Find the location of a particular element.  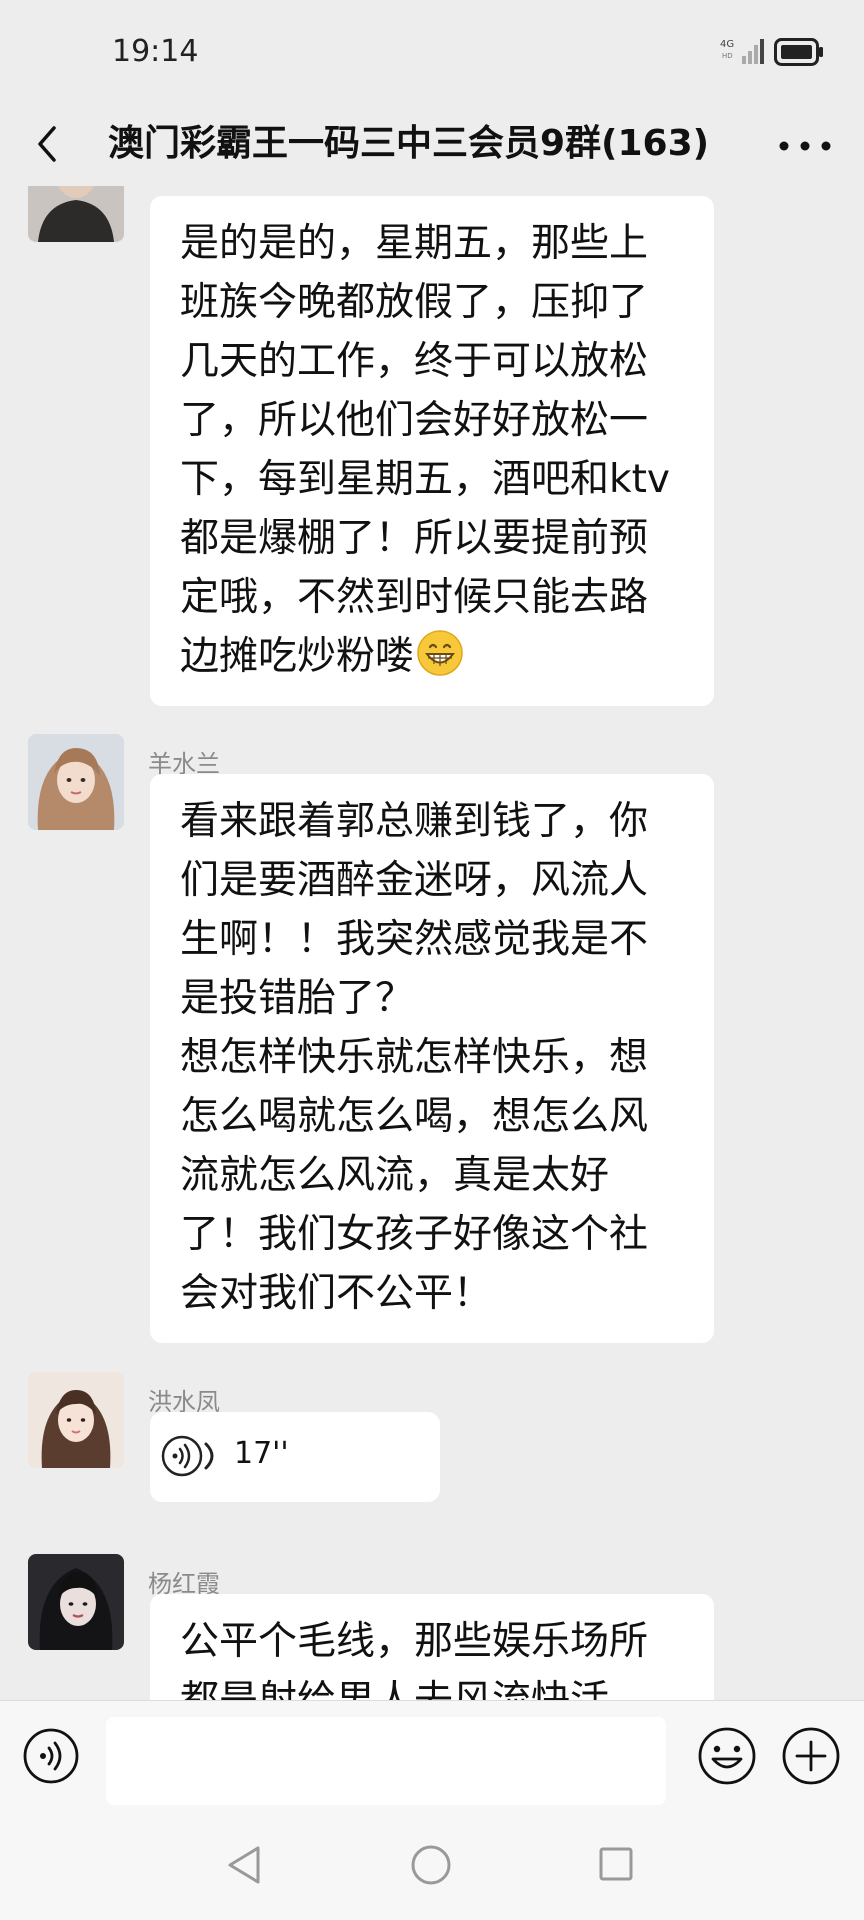

voice-duration: 17'' is located at coordinates (261, 1453).